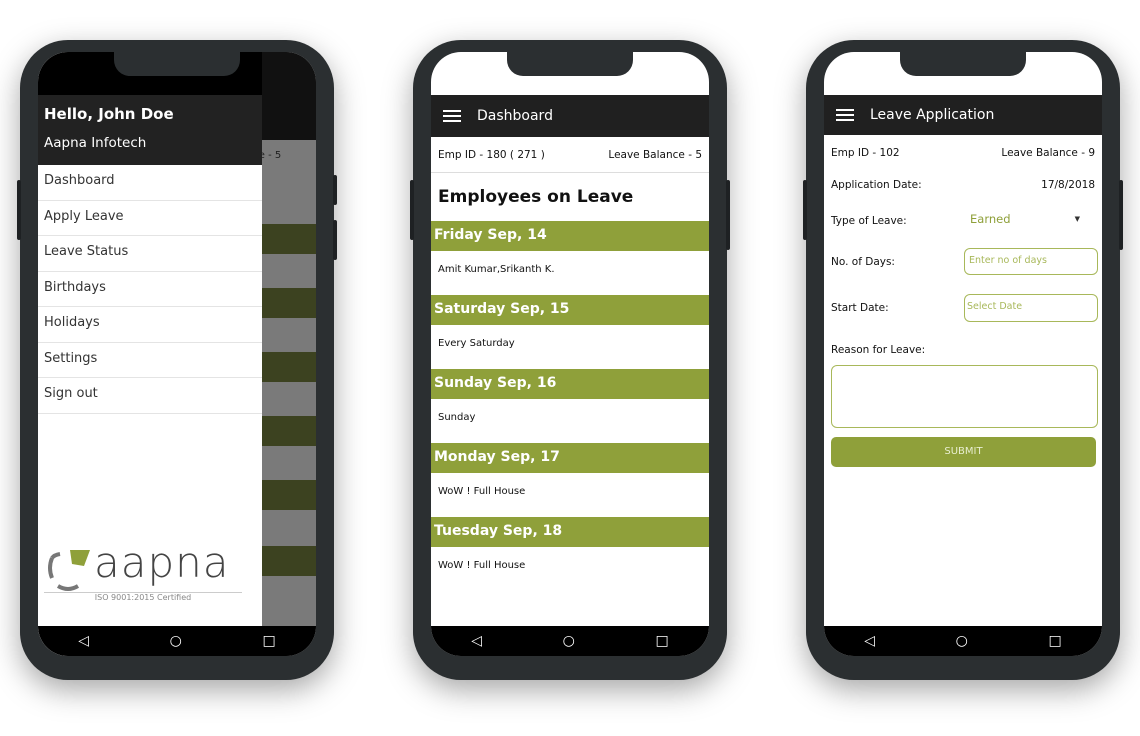 The image size is (1140, 736). I want to click on menu-dashboard: Dashboard, so click(150, 183).